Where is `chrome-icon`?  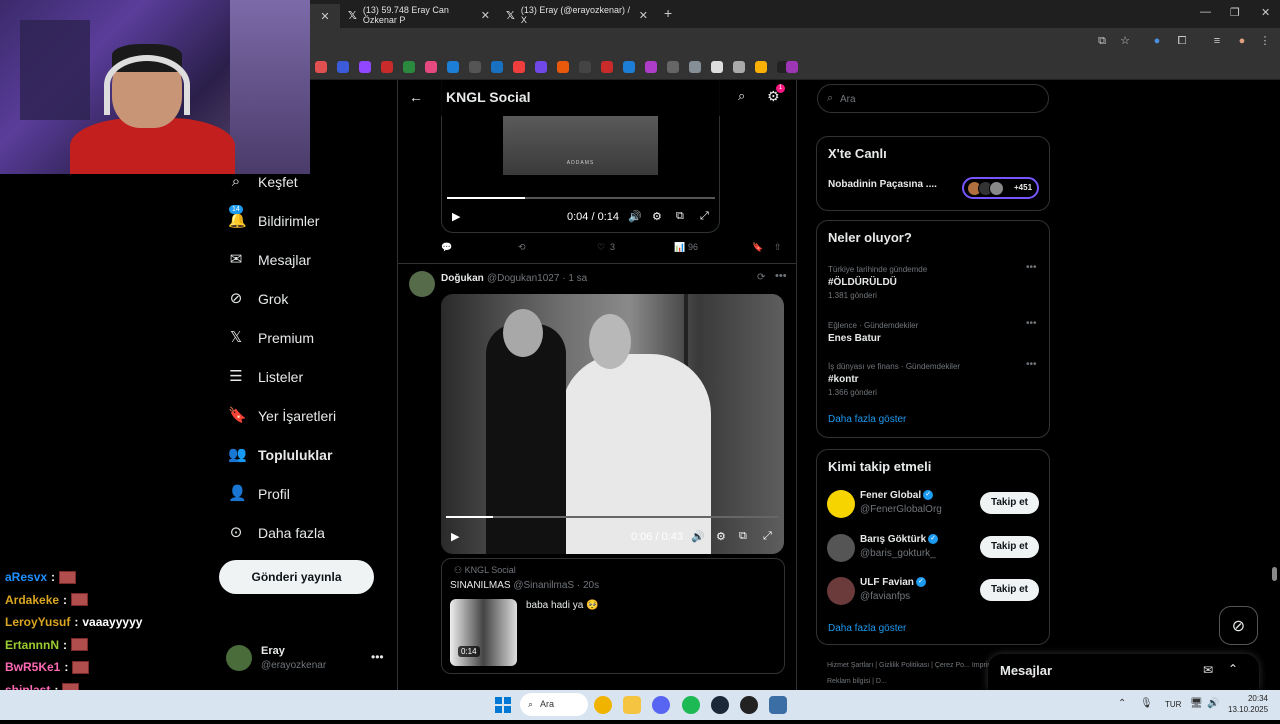
chrome-icon is located at coordinates (603, 705).